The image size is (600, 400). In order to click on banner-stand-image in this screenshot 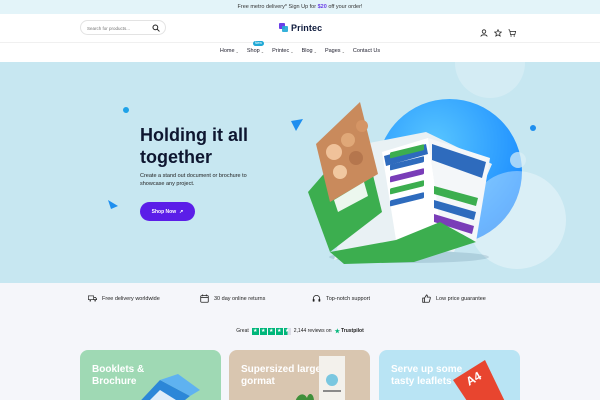, I will do `click(320, 378)`.